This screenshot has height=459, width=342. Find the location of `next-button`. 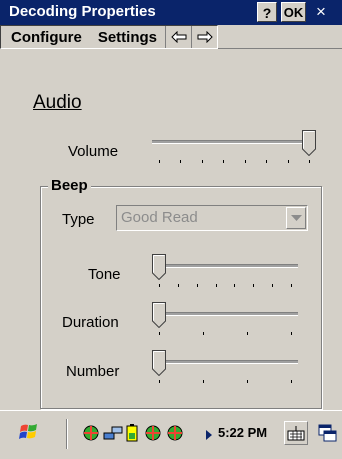

next-button is located at coordinates (204, 37).